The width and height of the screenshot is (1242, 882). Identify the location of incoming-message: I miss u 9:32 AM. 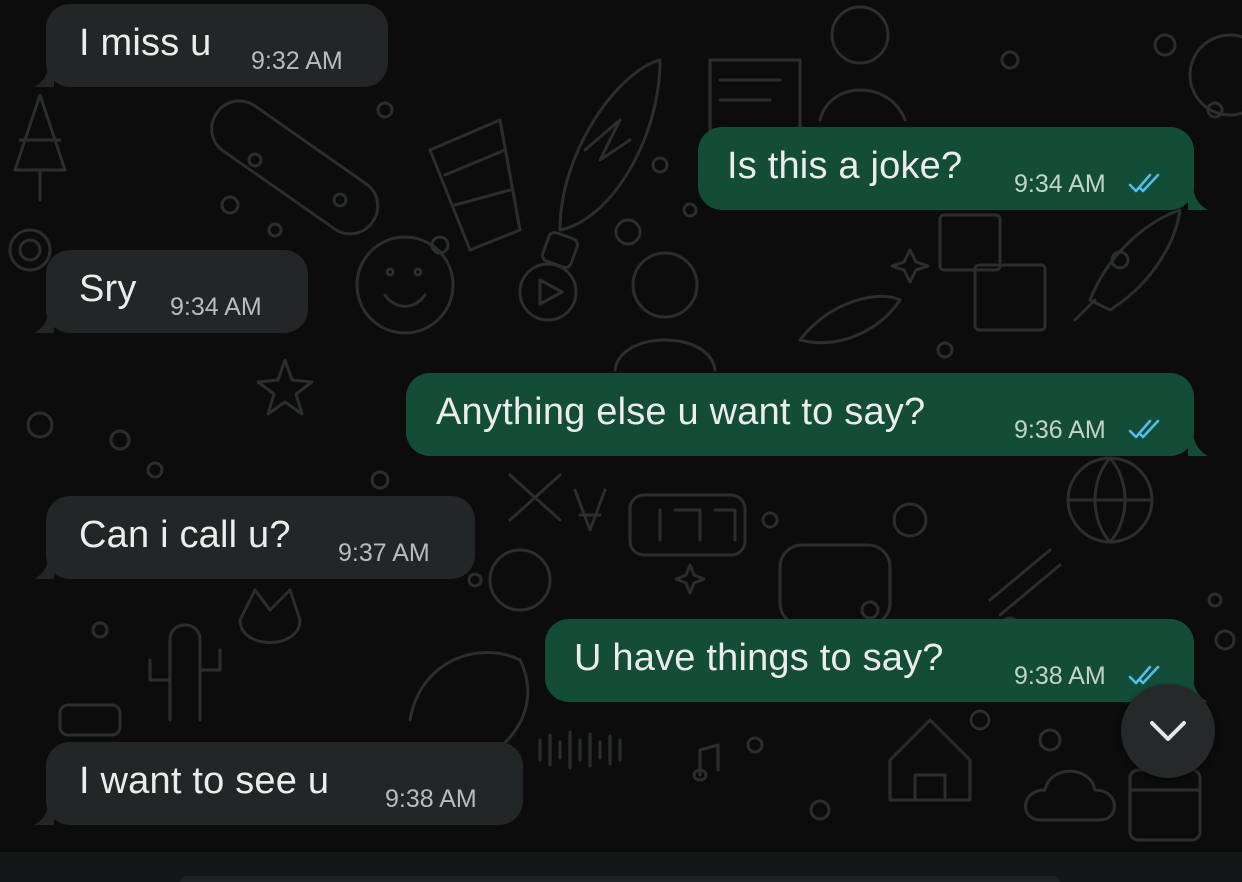
(211, 45).